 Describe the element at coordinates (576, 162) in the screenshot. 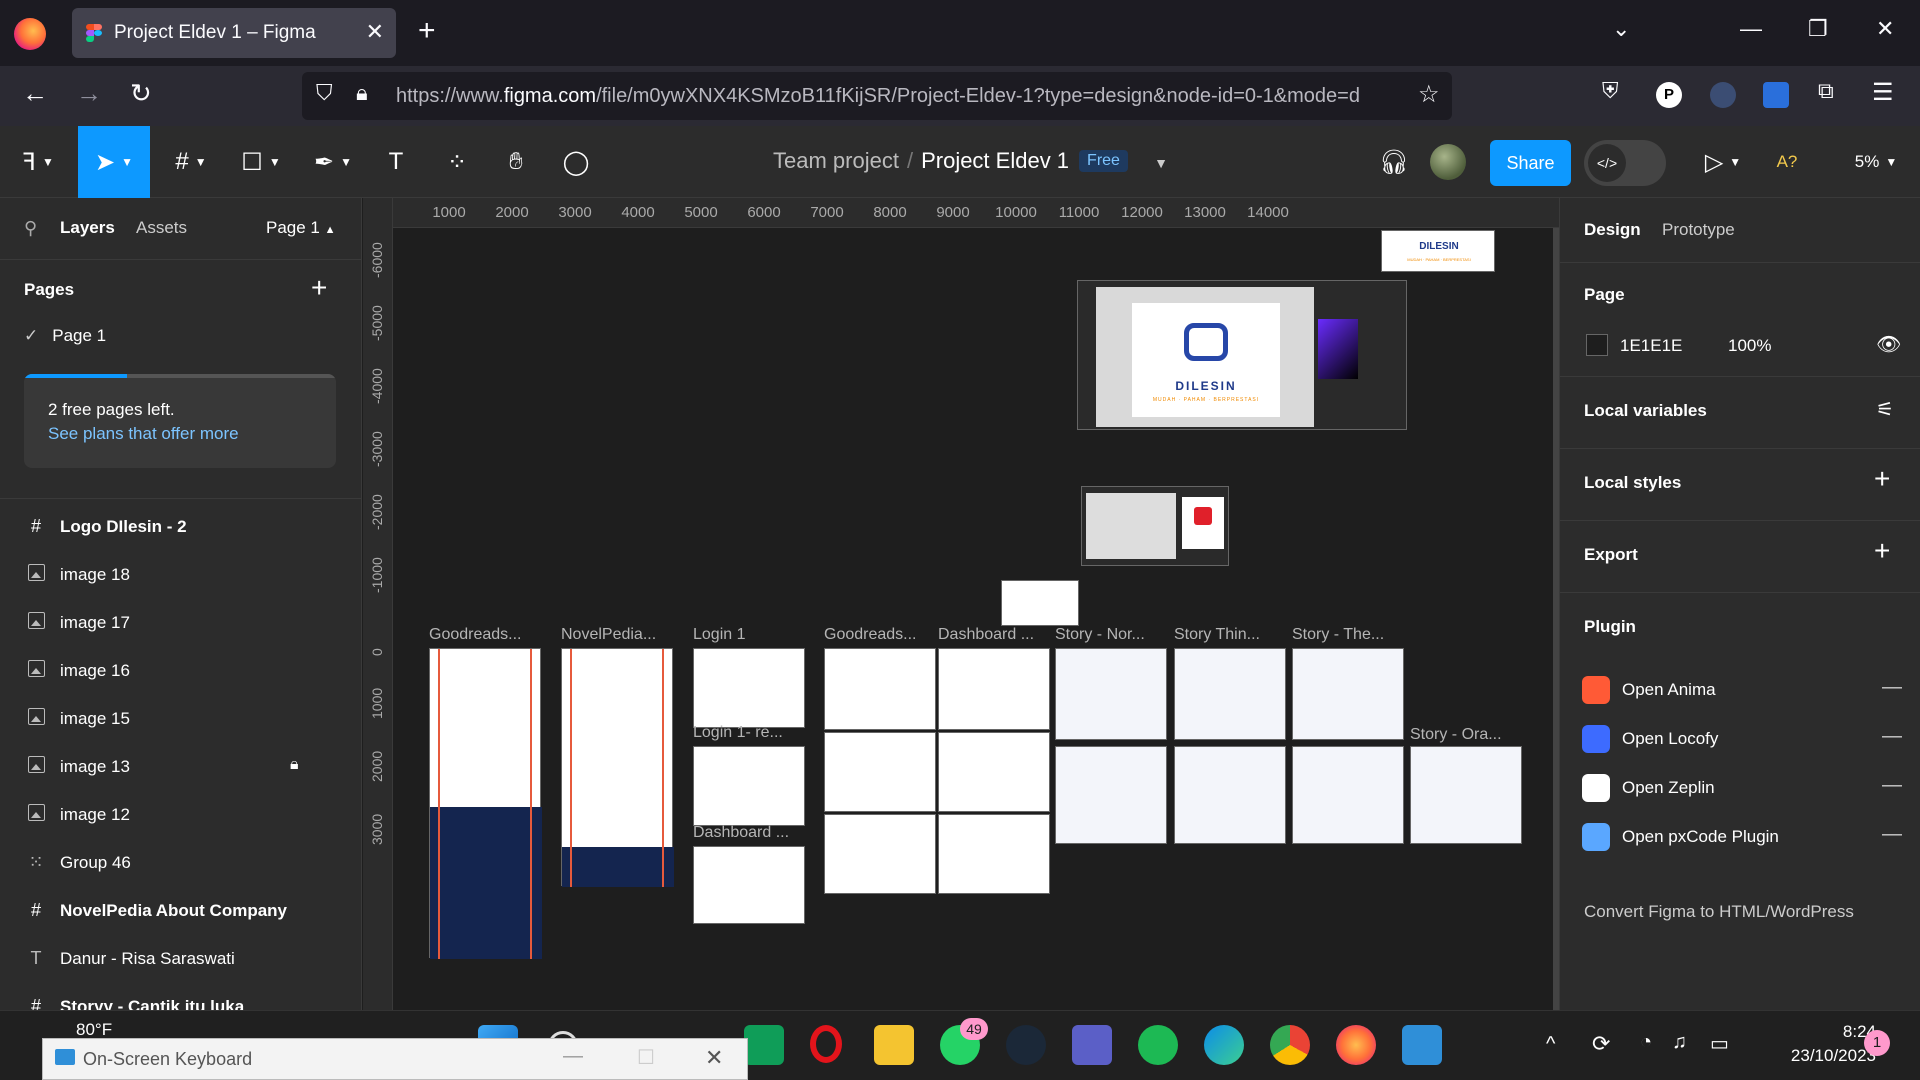

I see `comment-tool-button: ◯` at that location.